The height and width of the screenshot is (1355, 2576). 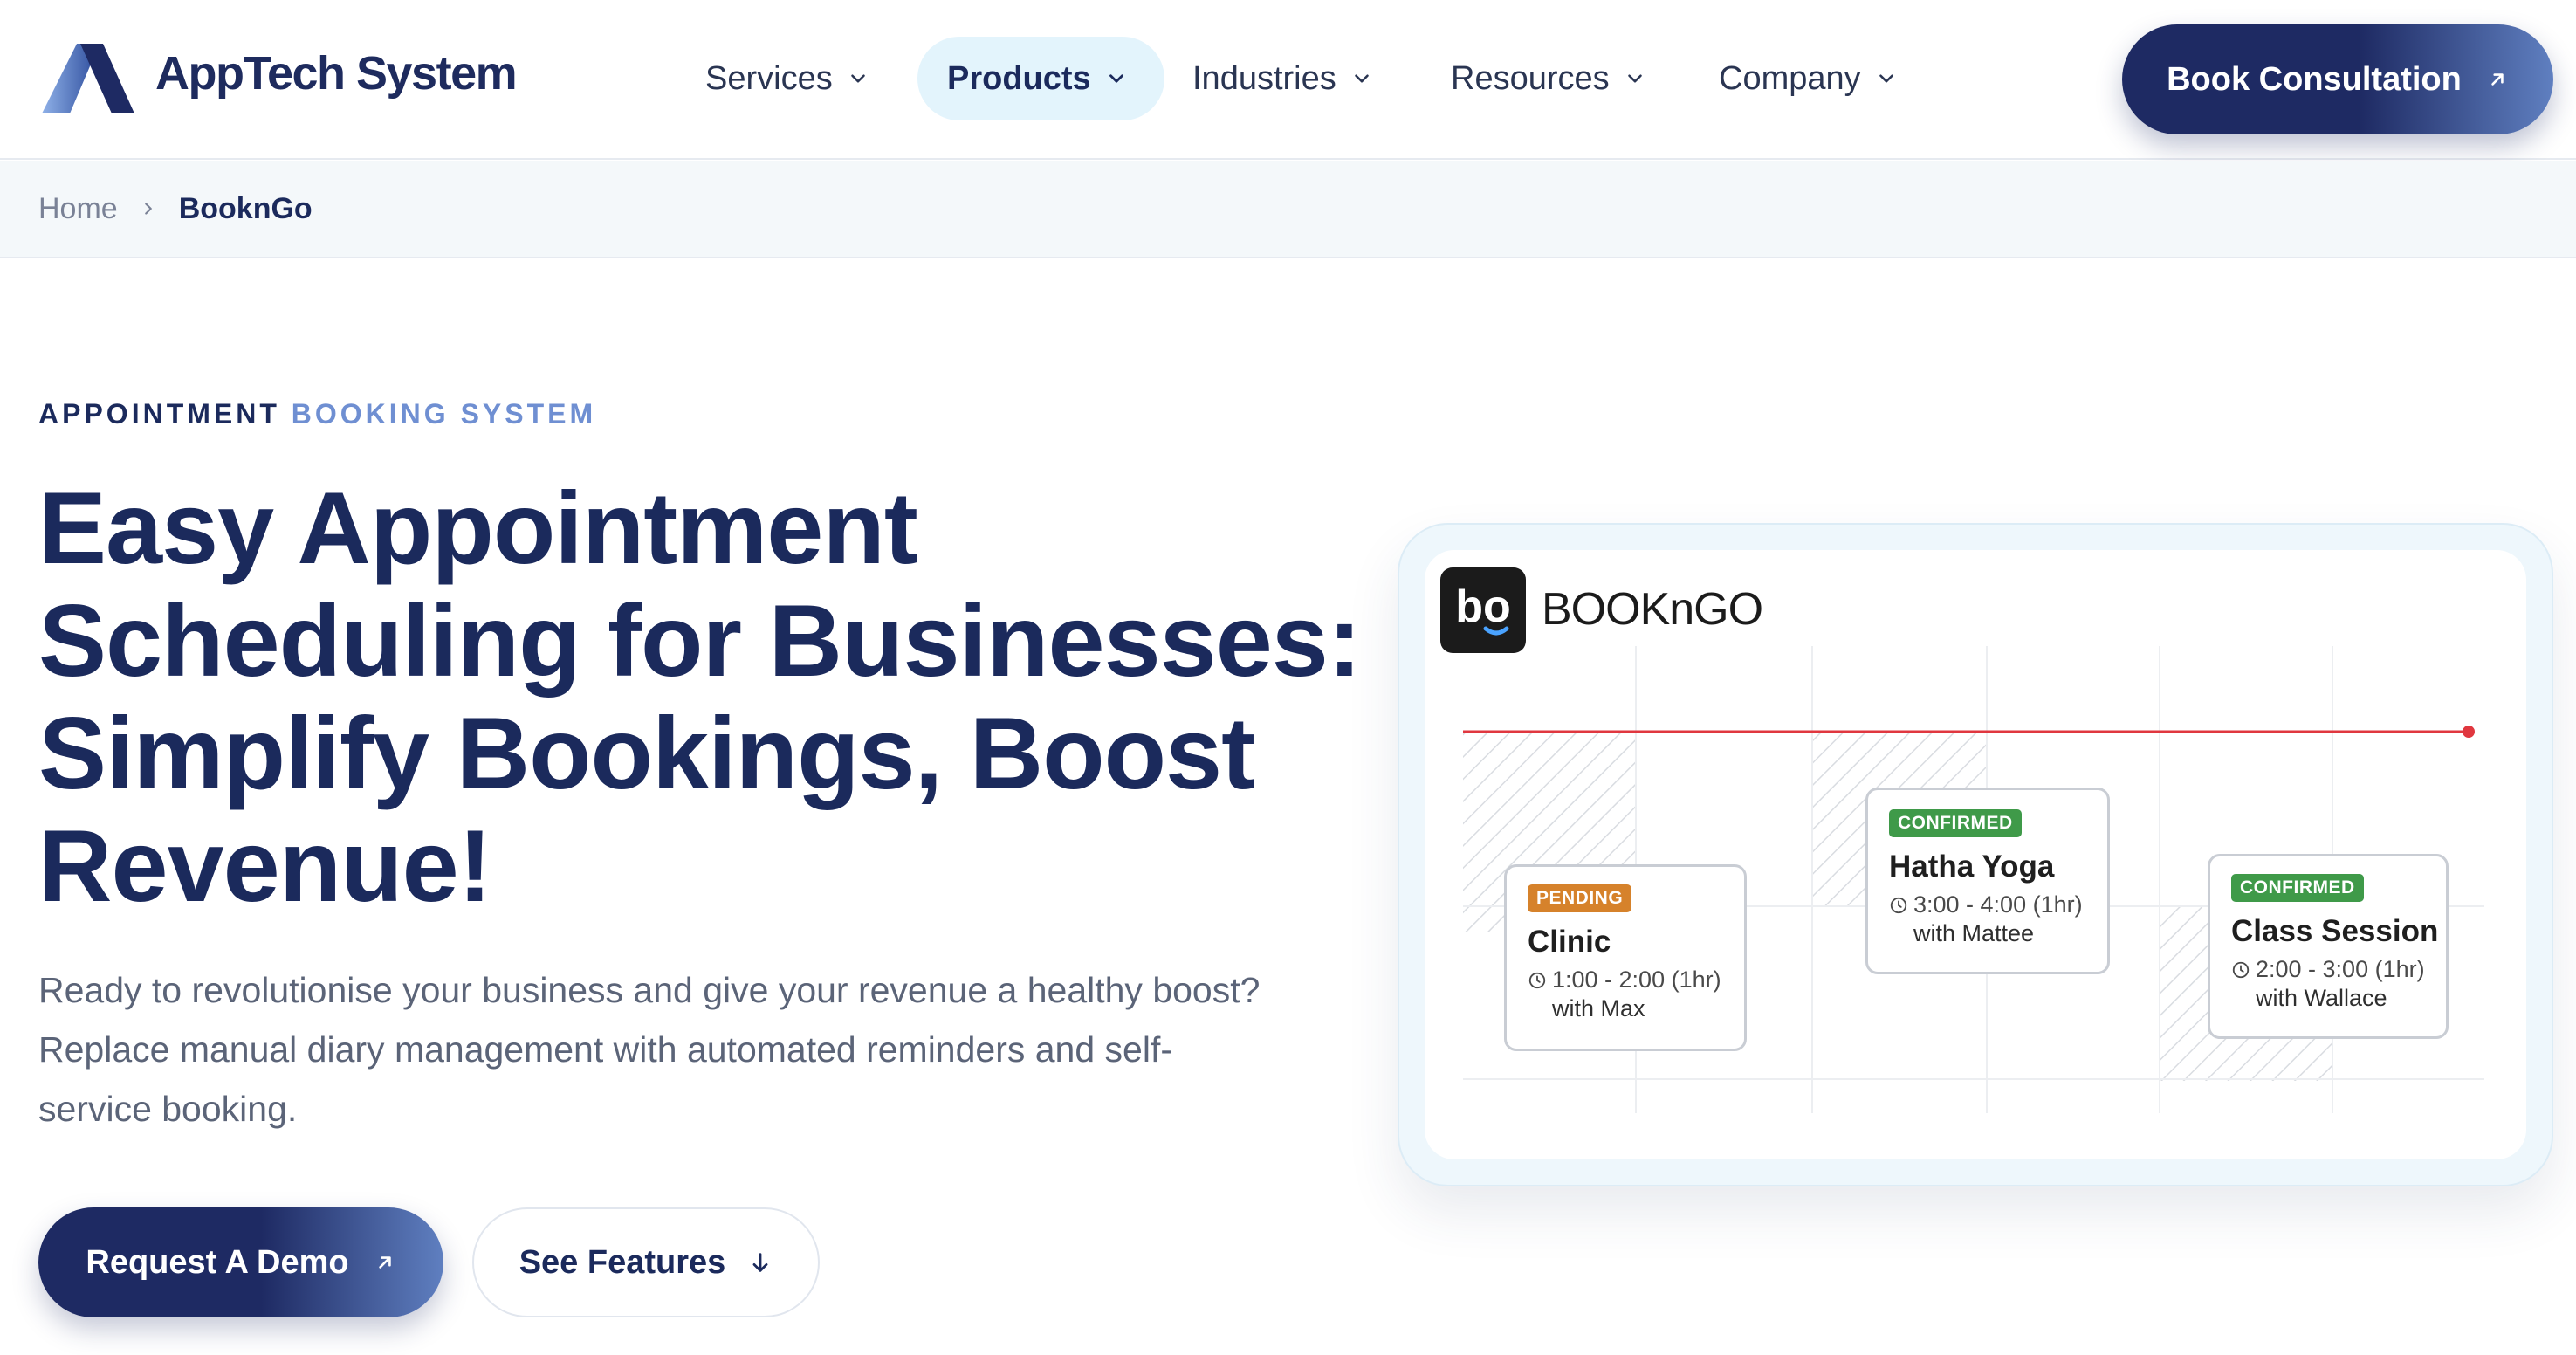 I want to click on brand-name: AppTech System, so click(x=336, y=73).